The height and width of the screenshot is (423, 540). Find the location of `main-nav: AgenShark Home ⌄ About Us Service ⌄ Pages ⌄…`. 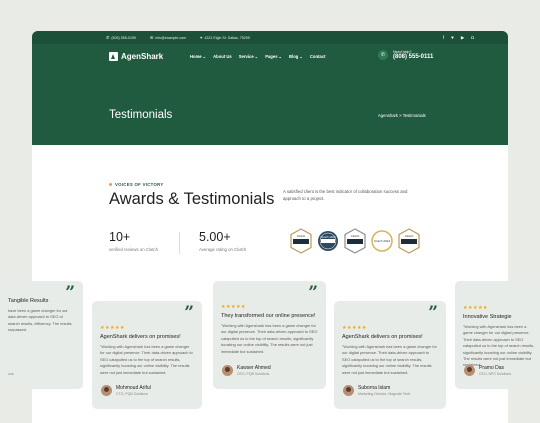

main-nav: AgenShark Home ⌄ About Us Service ⌄ Pages ⌄… is located at coordinates (270, 56).